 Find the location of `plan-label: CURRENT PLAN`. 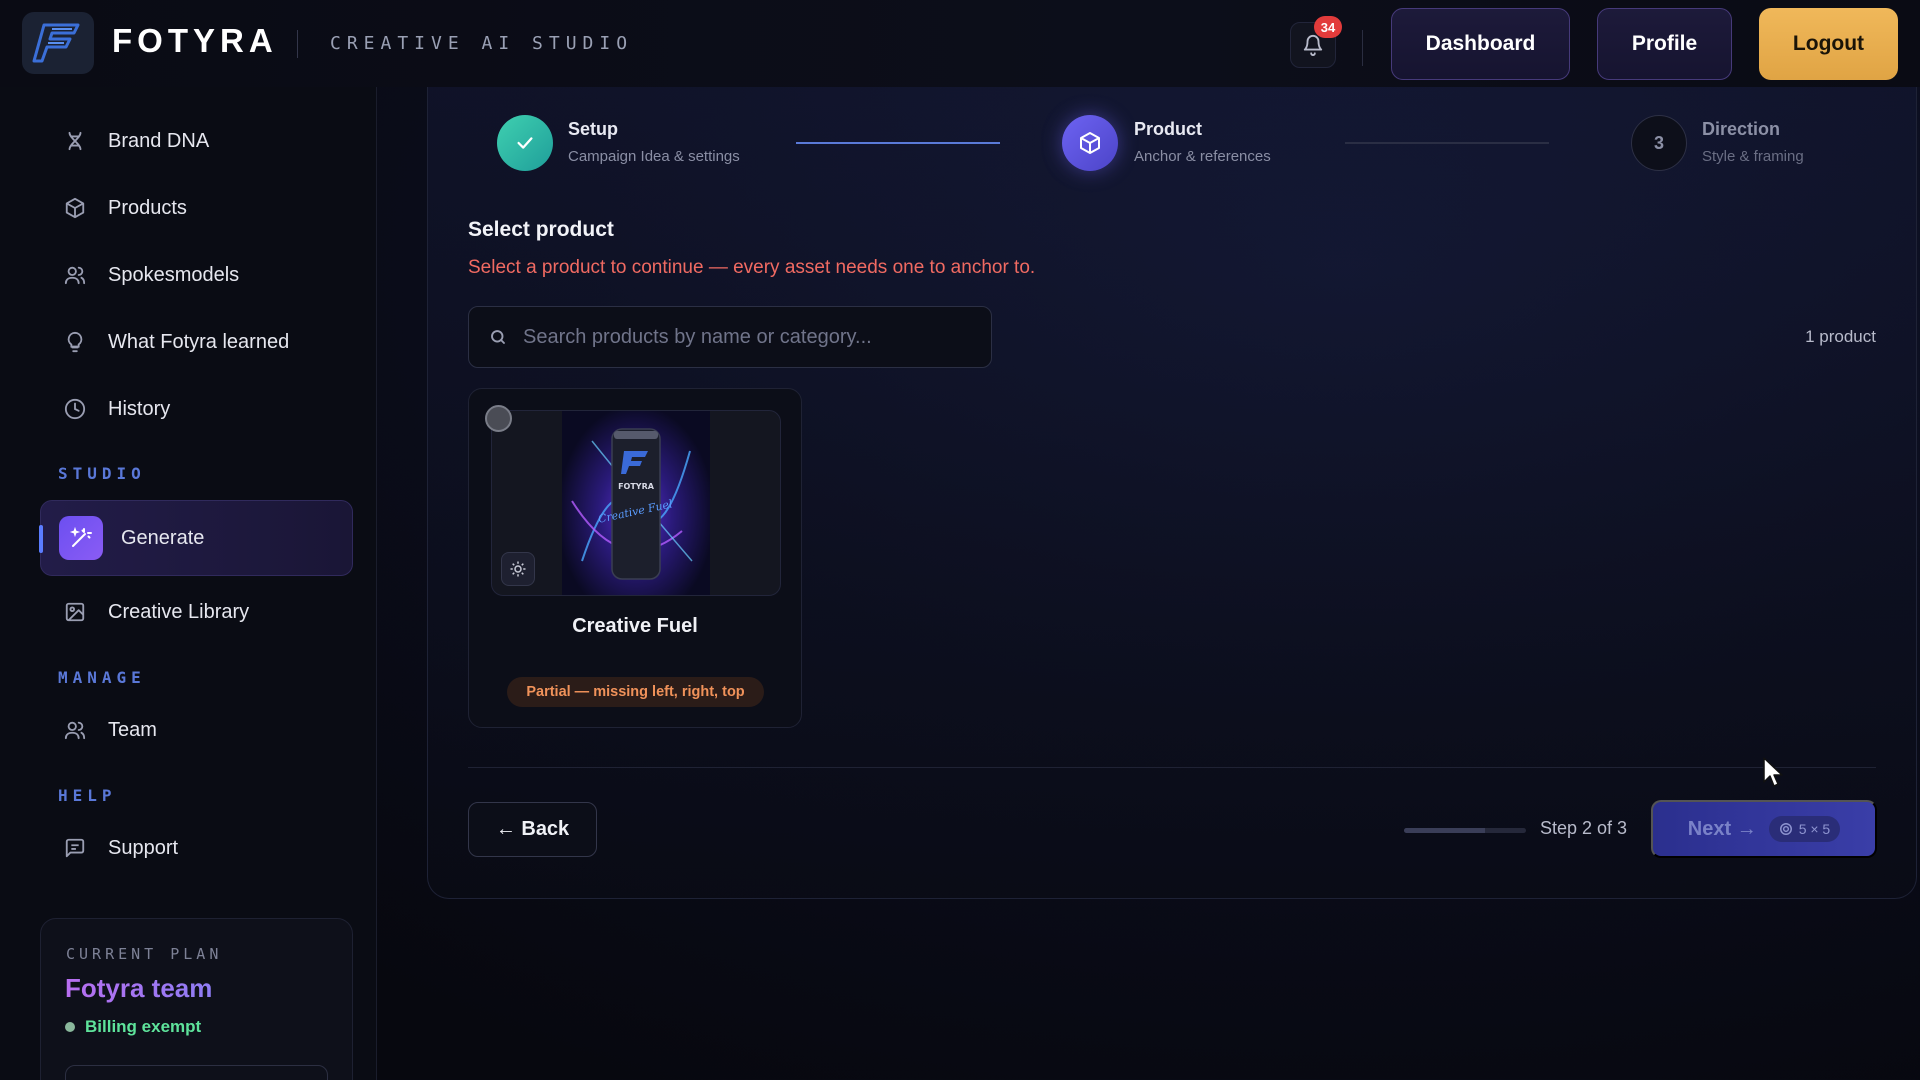

plan-label: CURRENT PLAN is located at coordinates (144, 954).